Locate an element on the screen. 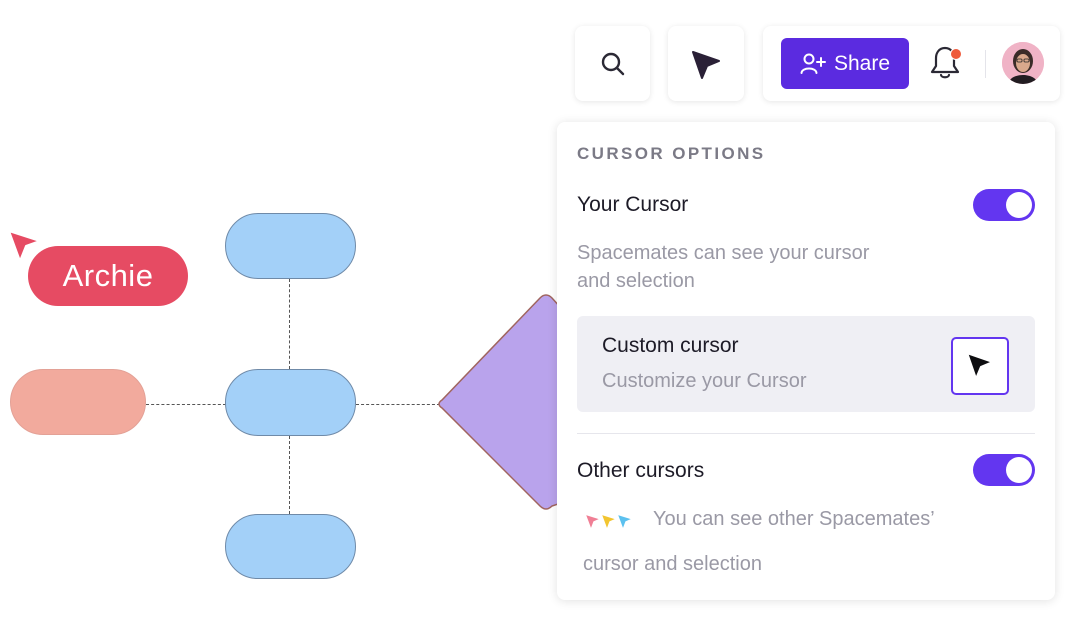  avatar is located at coordinates (1023, 63).